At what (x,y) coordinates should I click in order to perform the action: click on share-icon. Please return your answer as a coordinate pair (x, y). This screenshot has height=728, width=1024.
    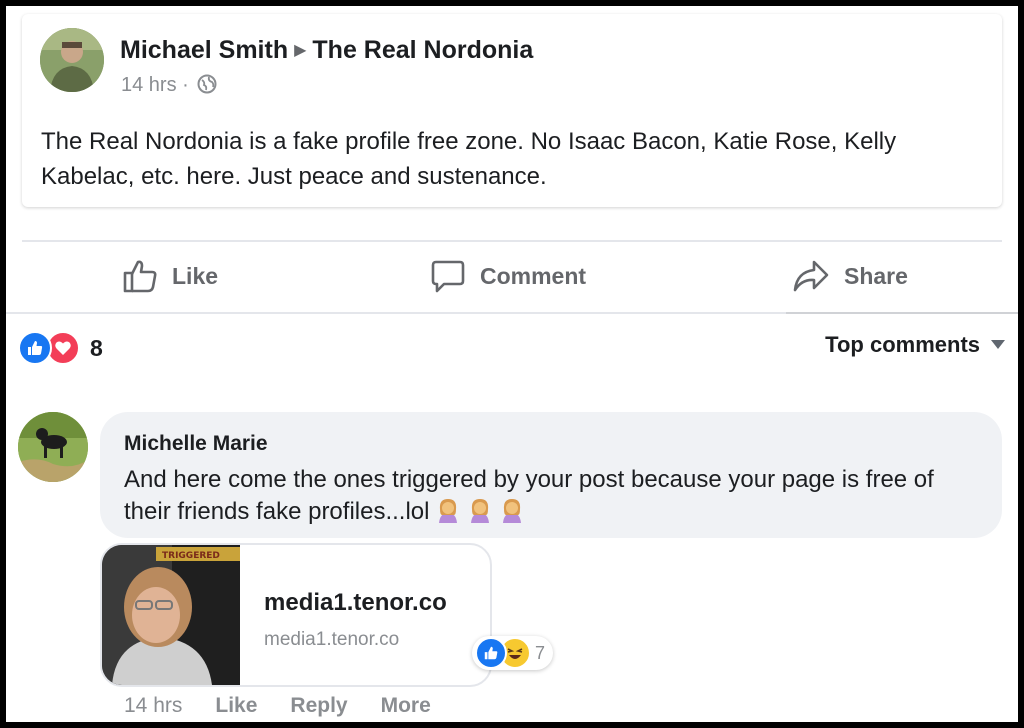
    Looking at the image, I should click on (811, 276).